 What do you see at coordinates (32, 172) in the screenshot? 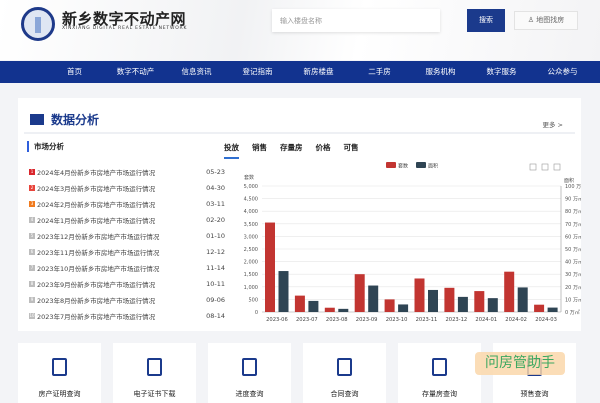
I see `rank-badge: 1` at bounding box center [32, 172].